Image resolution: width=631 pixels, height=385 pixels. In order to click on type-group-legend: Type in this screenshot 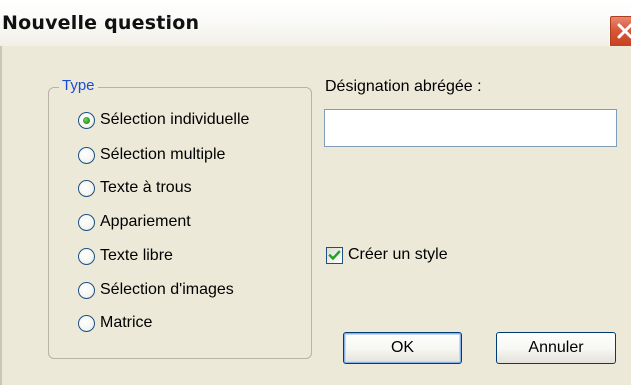, I will do `click(78, 85)`.